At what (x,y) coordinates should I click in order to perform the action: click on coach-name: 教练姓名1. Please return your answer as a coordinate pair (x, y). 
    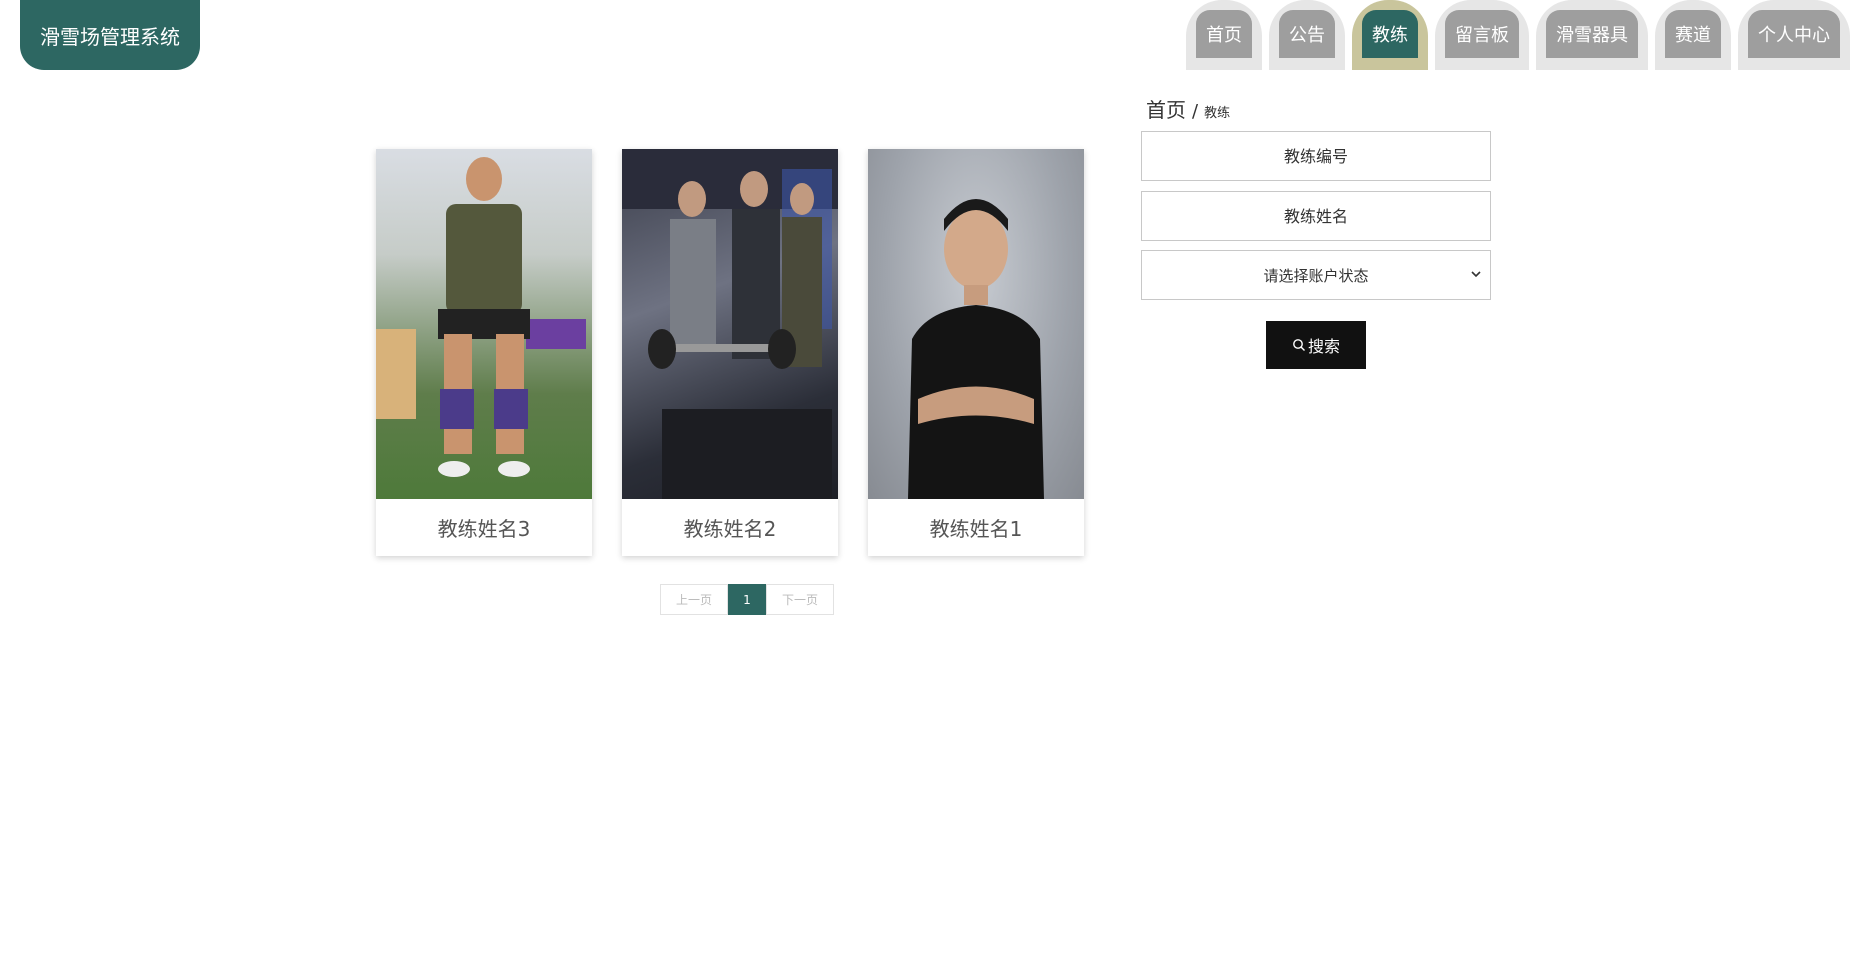
    Looking at the image, I should click on (976, 529).